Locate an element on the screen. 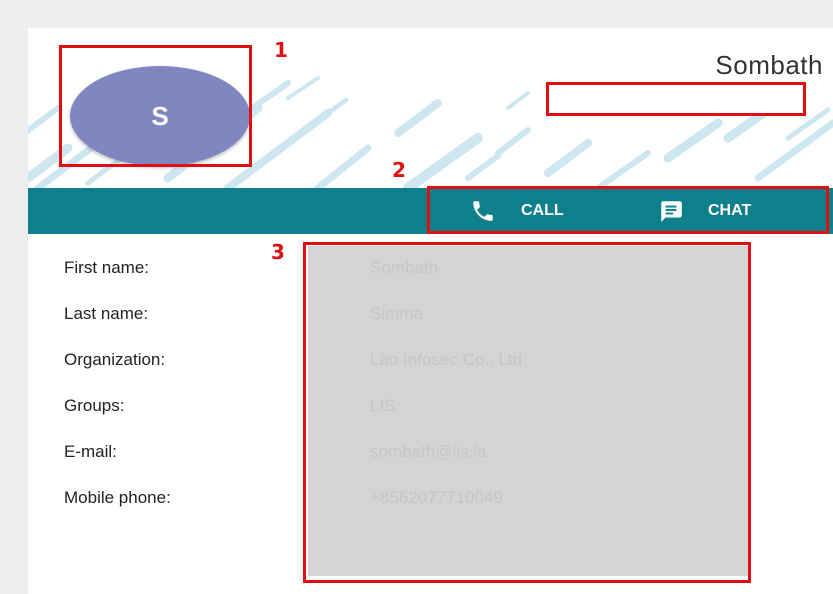 Image resolution: width=833 pixels, height=594 pixels. field-label: E-mail: is located at coordinates (90, 451).